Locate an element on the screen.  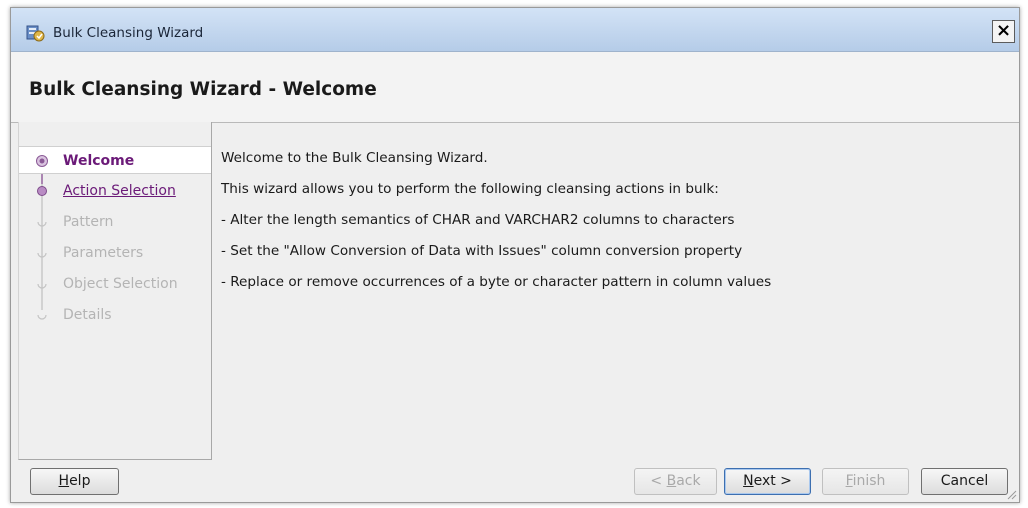
next-button: Next > is located at coordinates (767, 481).